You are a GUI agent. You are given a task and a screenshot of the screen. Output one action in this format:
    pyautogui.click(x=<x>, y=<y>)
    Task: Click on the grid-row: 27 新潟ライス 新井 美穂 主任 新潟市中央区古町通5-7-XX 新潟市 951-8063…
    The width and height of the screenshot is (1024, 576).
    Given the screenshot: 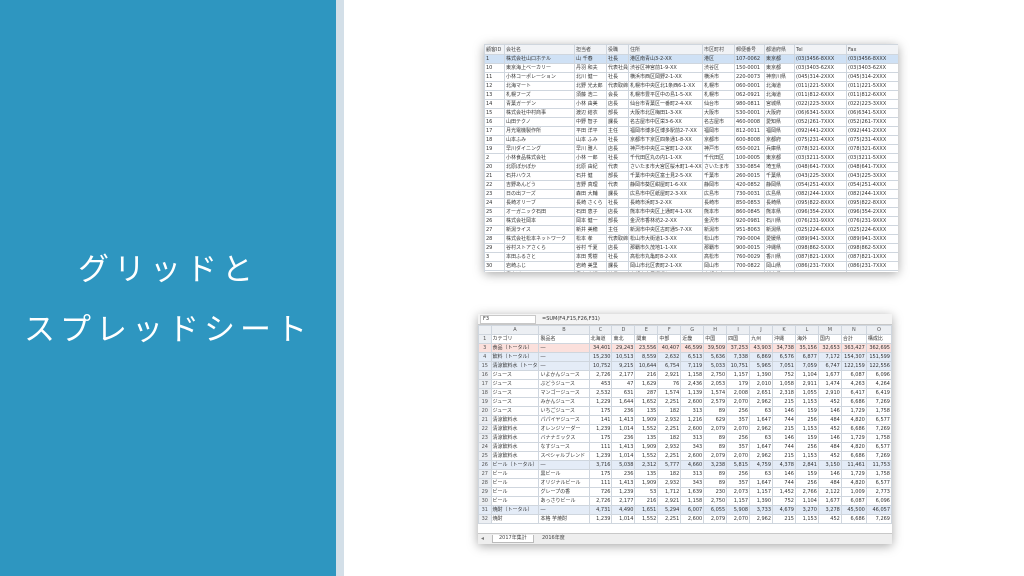 What is the action you would take?
    pyautogui.click(x=691, y=230)
    